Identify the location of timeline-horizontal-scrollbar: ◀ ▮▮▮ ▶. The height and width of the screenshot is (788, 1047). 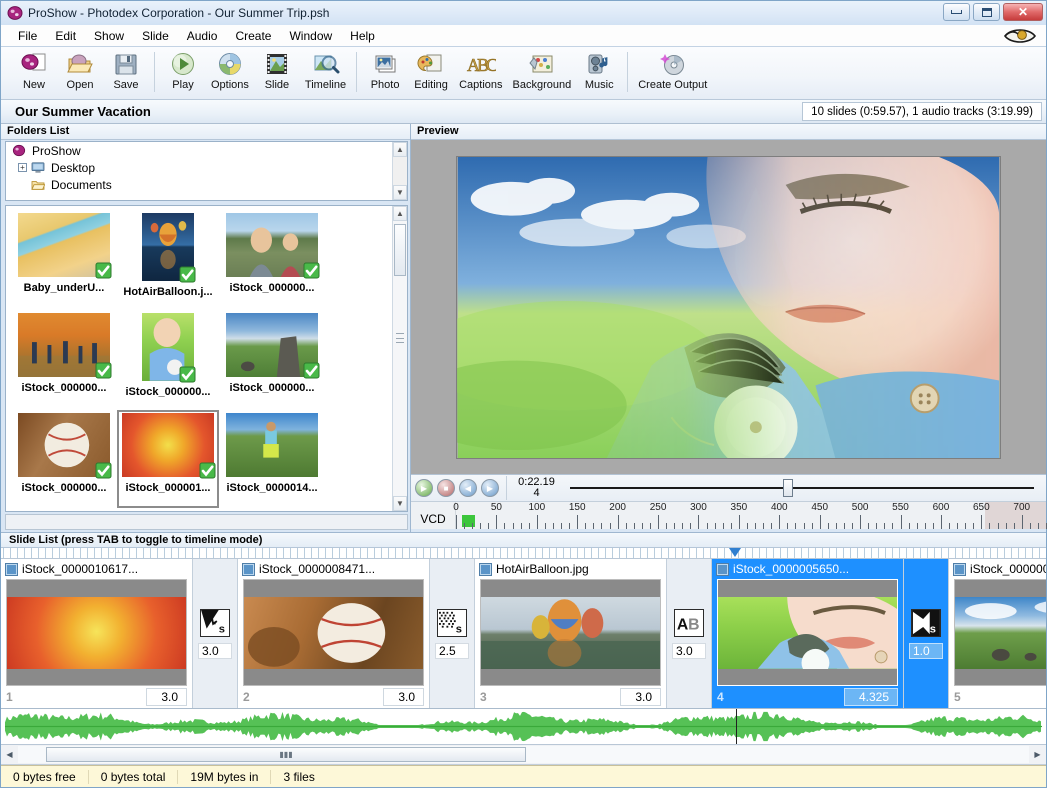
(523, 755).